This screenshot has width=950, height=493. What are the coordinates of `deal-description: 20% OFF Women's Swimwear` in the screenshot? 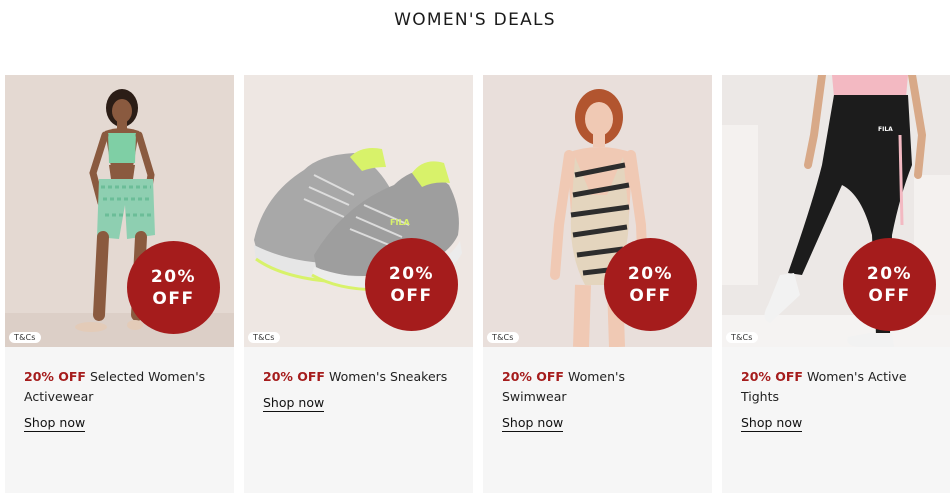 It's located at (597, 387).